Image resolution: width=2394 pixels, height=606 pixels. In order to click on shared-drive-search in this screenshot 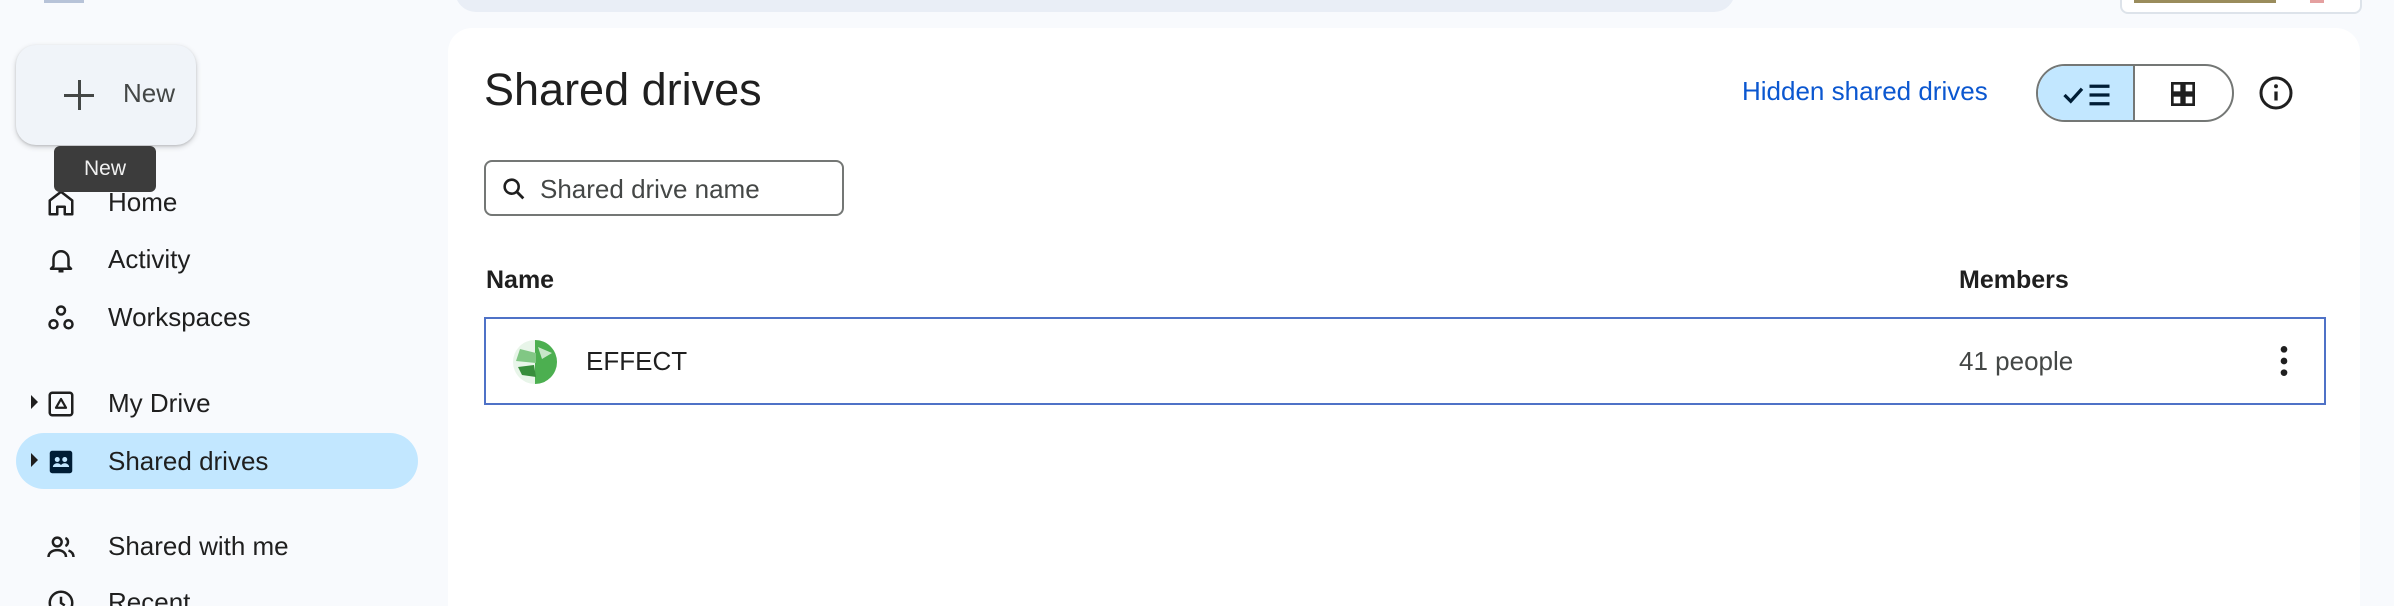, I will do `click(664, 188)`.